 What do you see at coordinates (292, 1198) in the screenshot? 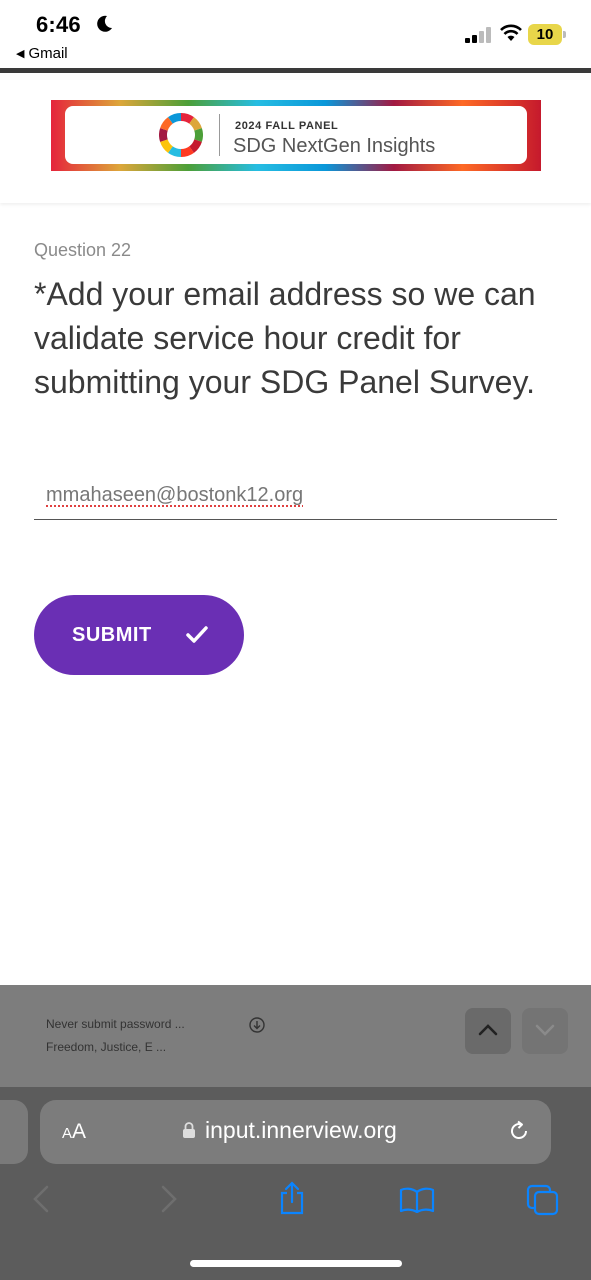
I see `share-icon` at bounding box center [292, 1198].